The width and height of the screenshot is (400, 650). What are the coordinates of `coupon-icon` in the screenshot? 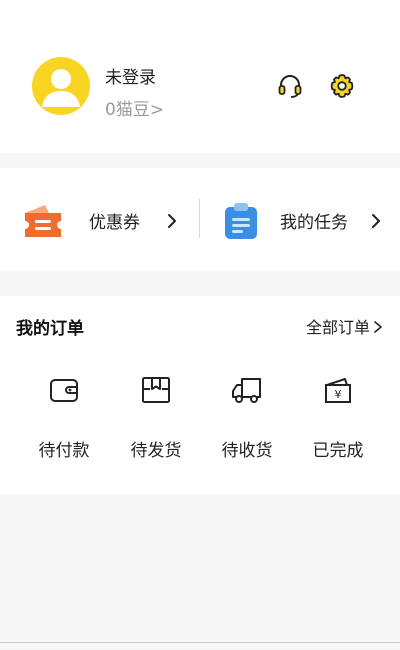 It's located at (43, 221).